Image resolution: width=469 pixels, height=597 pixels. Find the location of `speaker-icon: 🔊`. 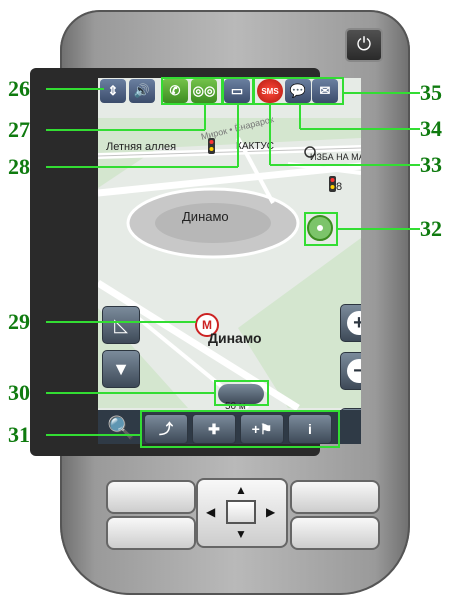

speaker-icon: 🔊 is located at coordinates (142, 90).